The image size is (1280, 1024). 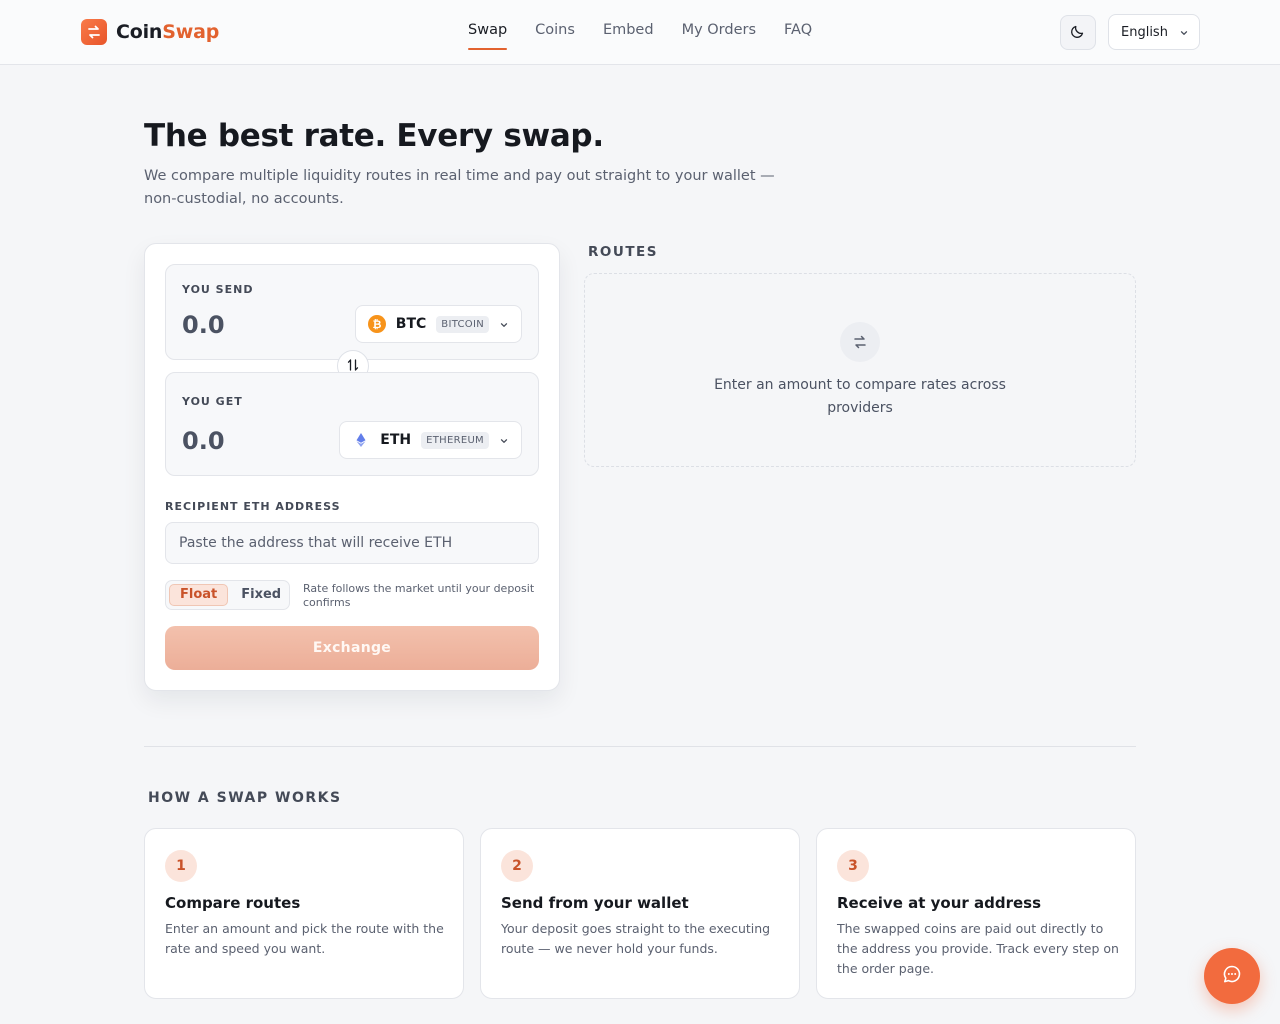 I want to click on chat-bubble-icon, so click(x=1232, y=976).